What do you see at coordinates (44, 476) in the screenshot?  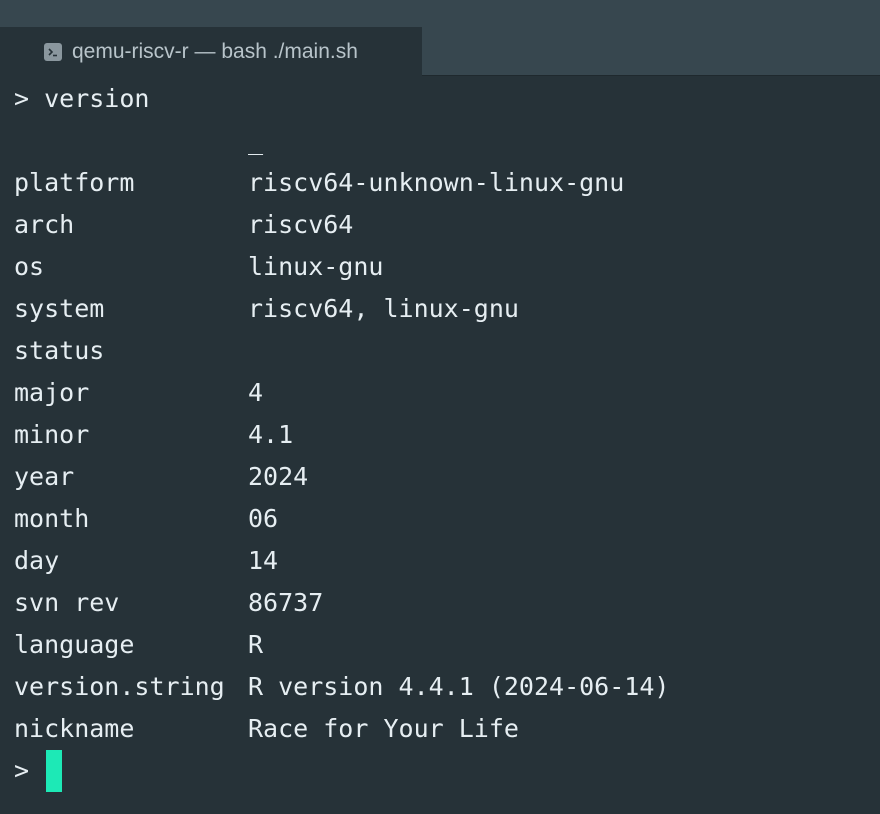 I see `row-key: year` at bounding box center [44, 476].